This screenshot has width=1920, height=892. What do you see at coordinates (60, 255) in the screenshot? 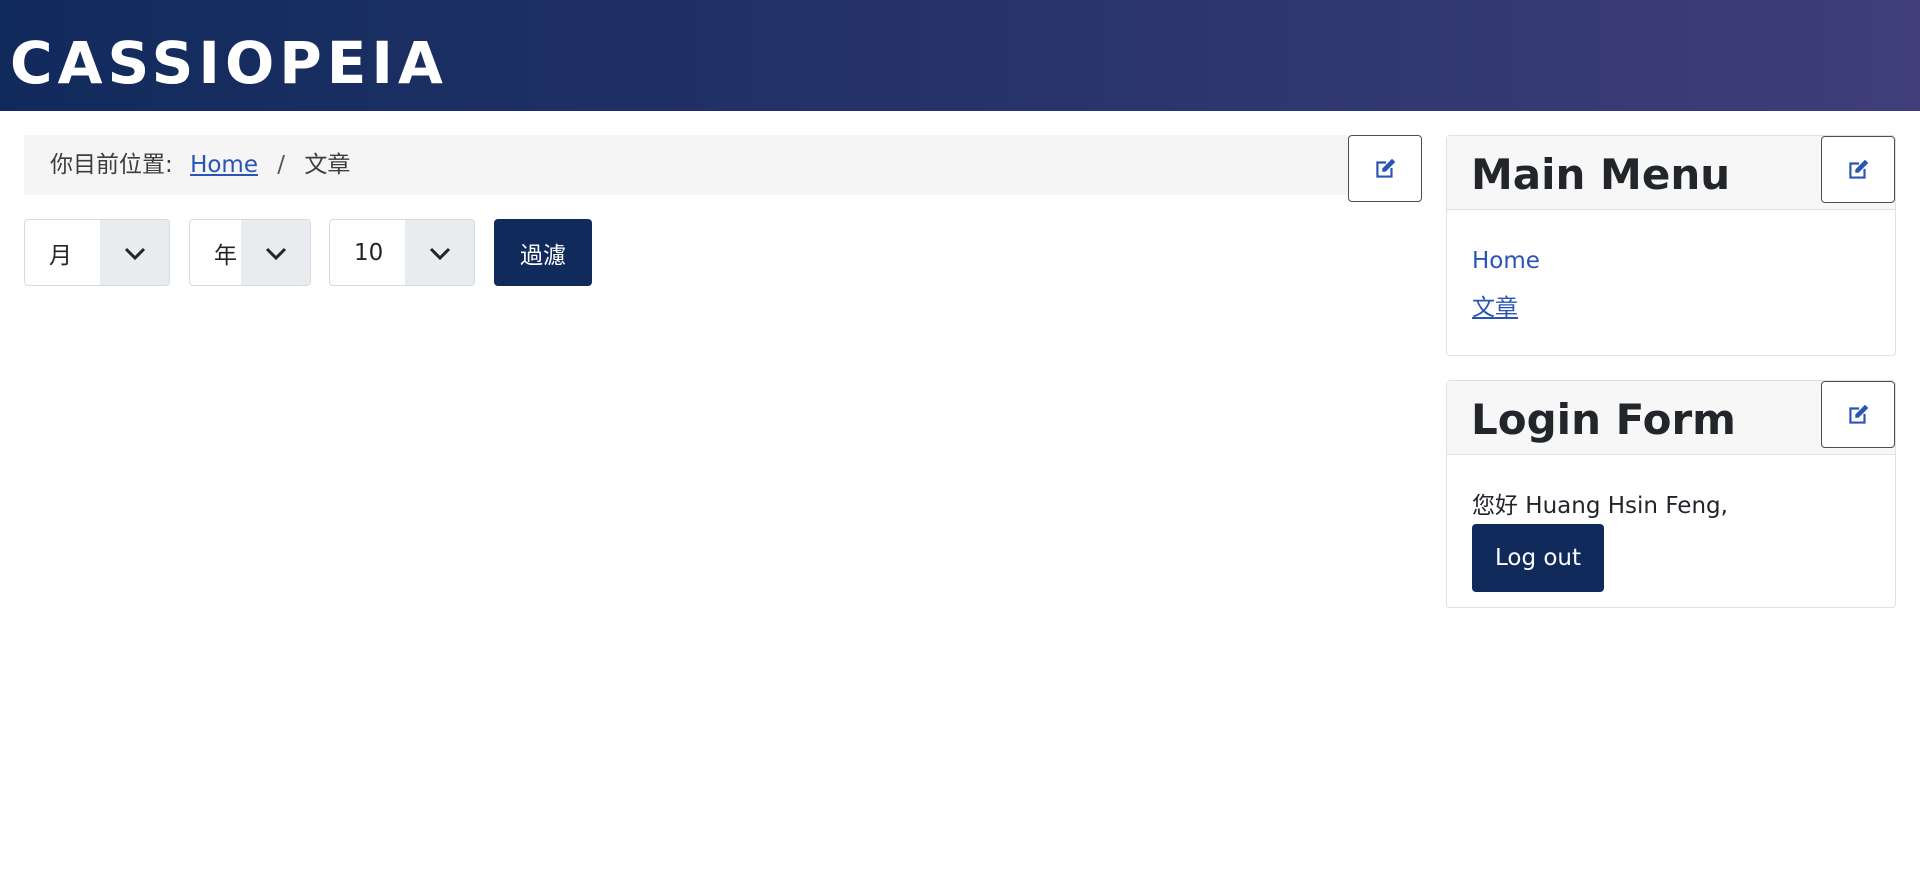
I see `month-select-value: 月` at bounding box center [60, 255].